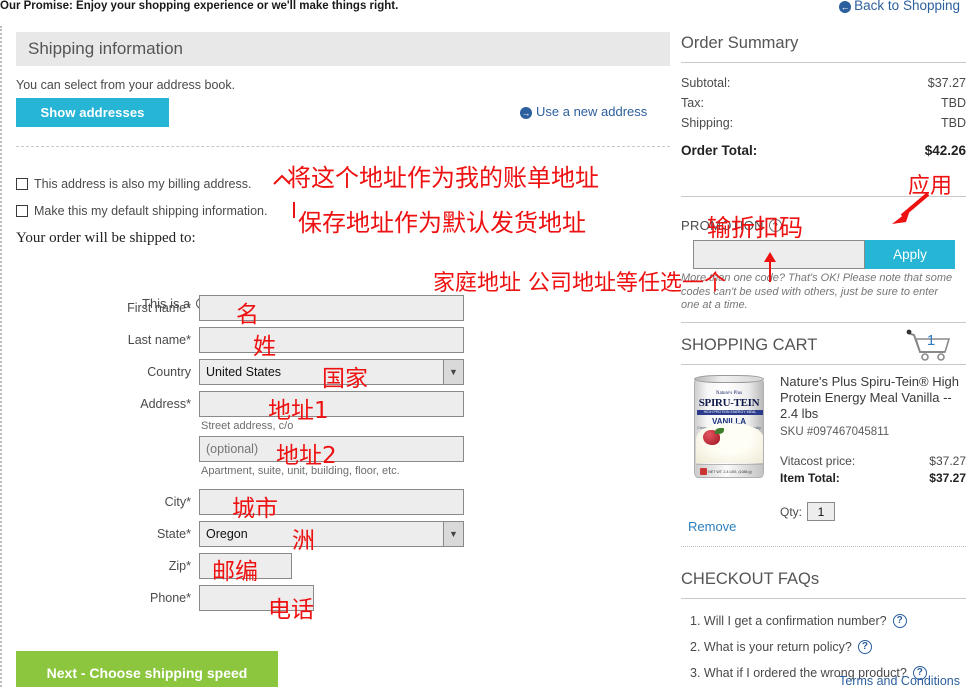 The image size is (966, 687). I want to click on product-image-title: SPIRU-TEIN, so click(729, 403).